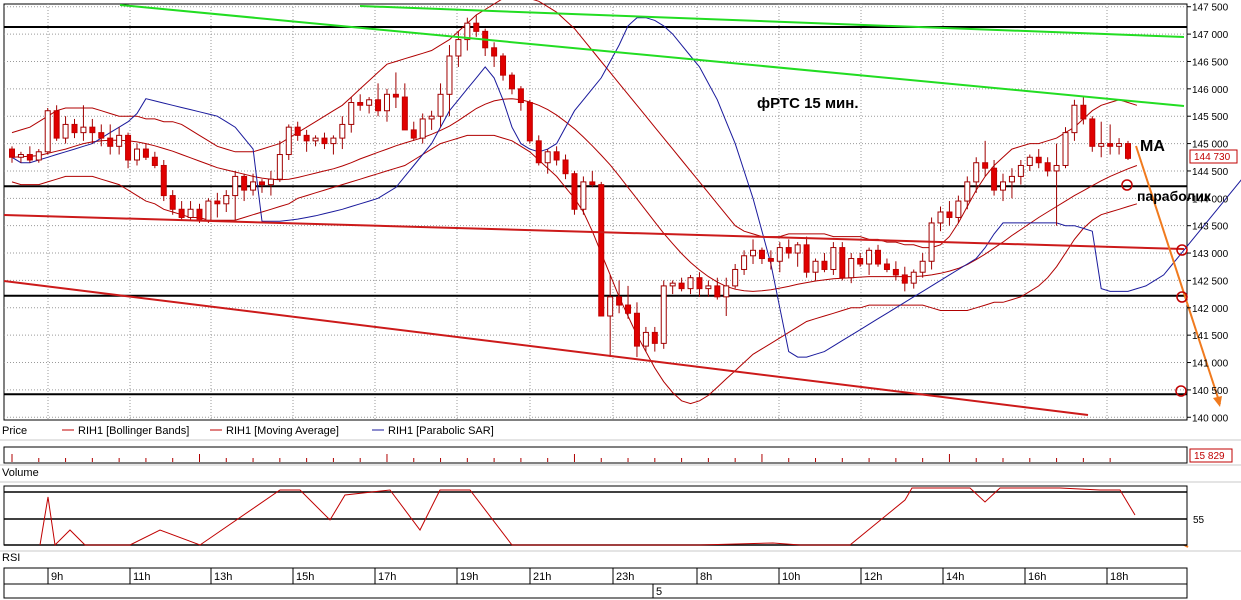 Image resolution: width=1241 pixels, height=600 pixels. I want to click on x-tick-label: 16h, so click(1037, 577).